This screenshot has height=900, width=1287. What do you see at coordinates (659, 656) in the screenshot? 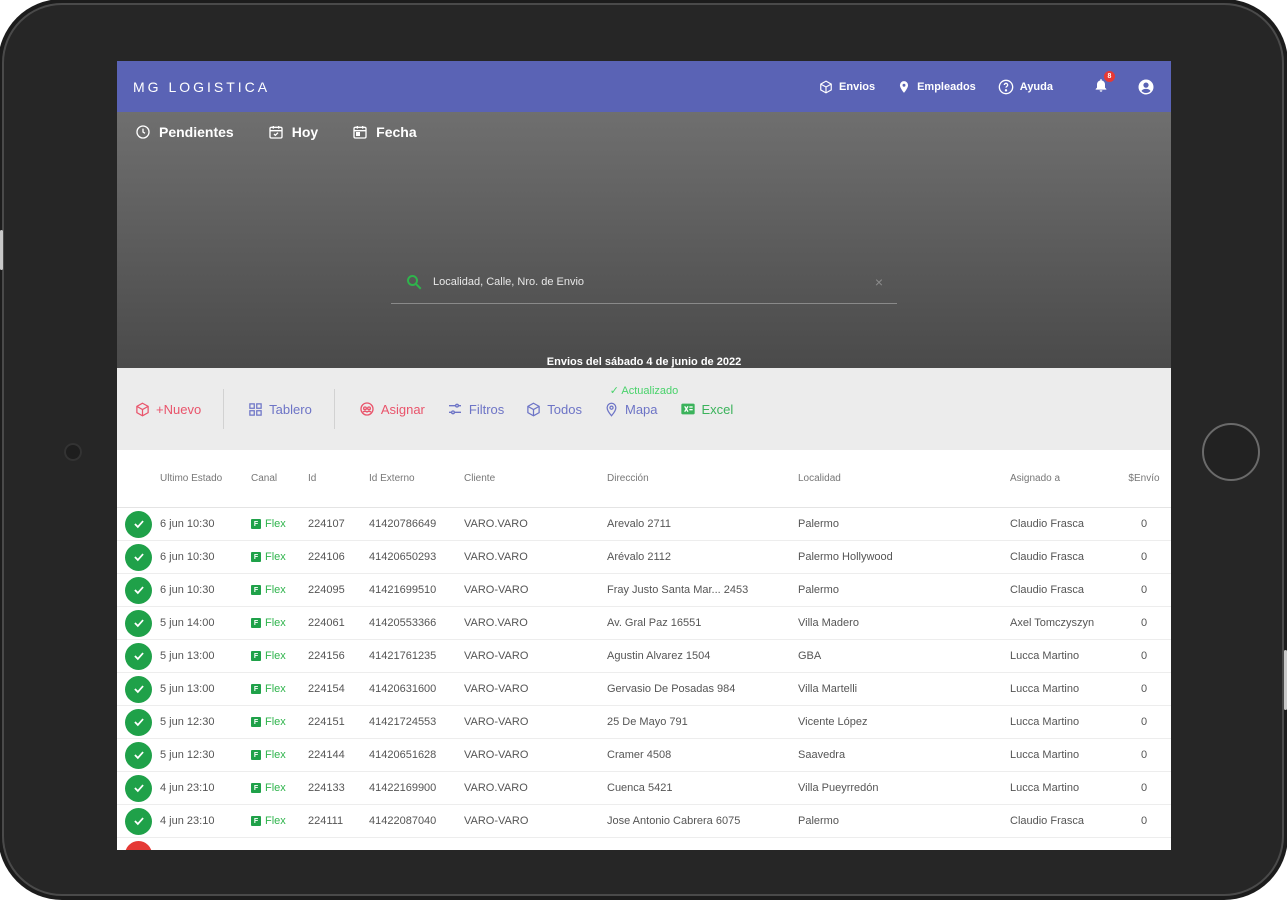
I see `row-dir: Agustin Alvarez 1504` at bounding box center [659, 656].